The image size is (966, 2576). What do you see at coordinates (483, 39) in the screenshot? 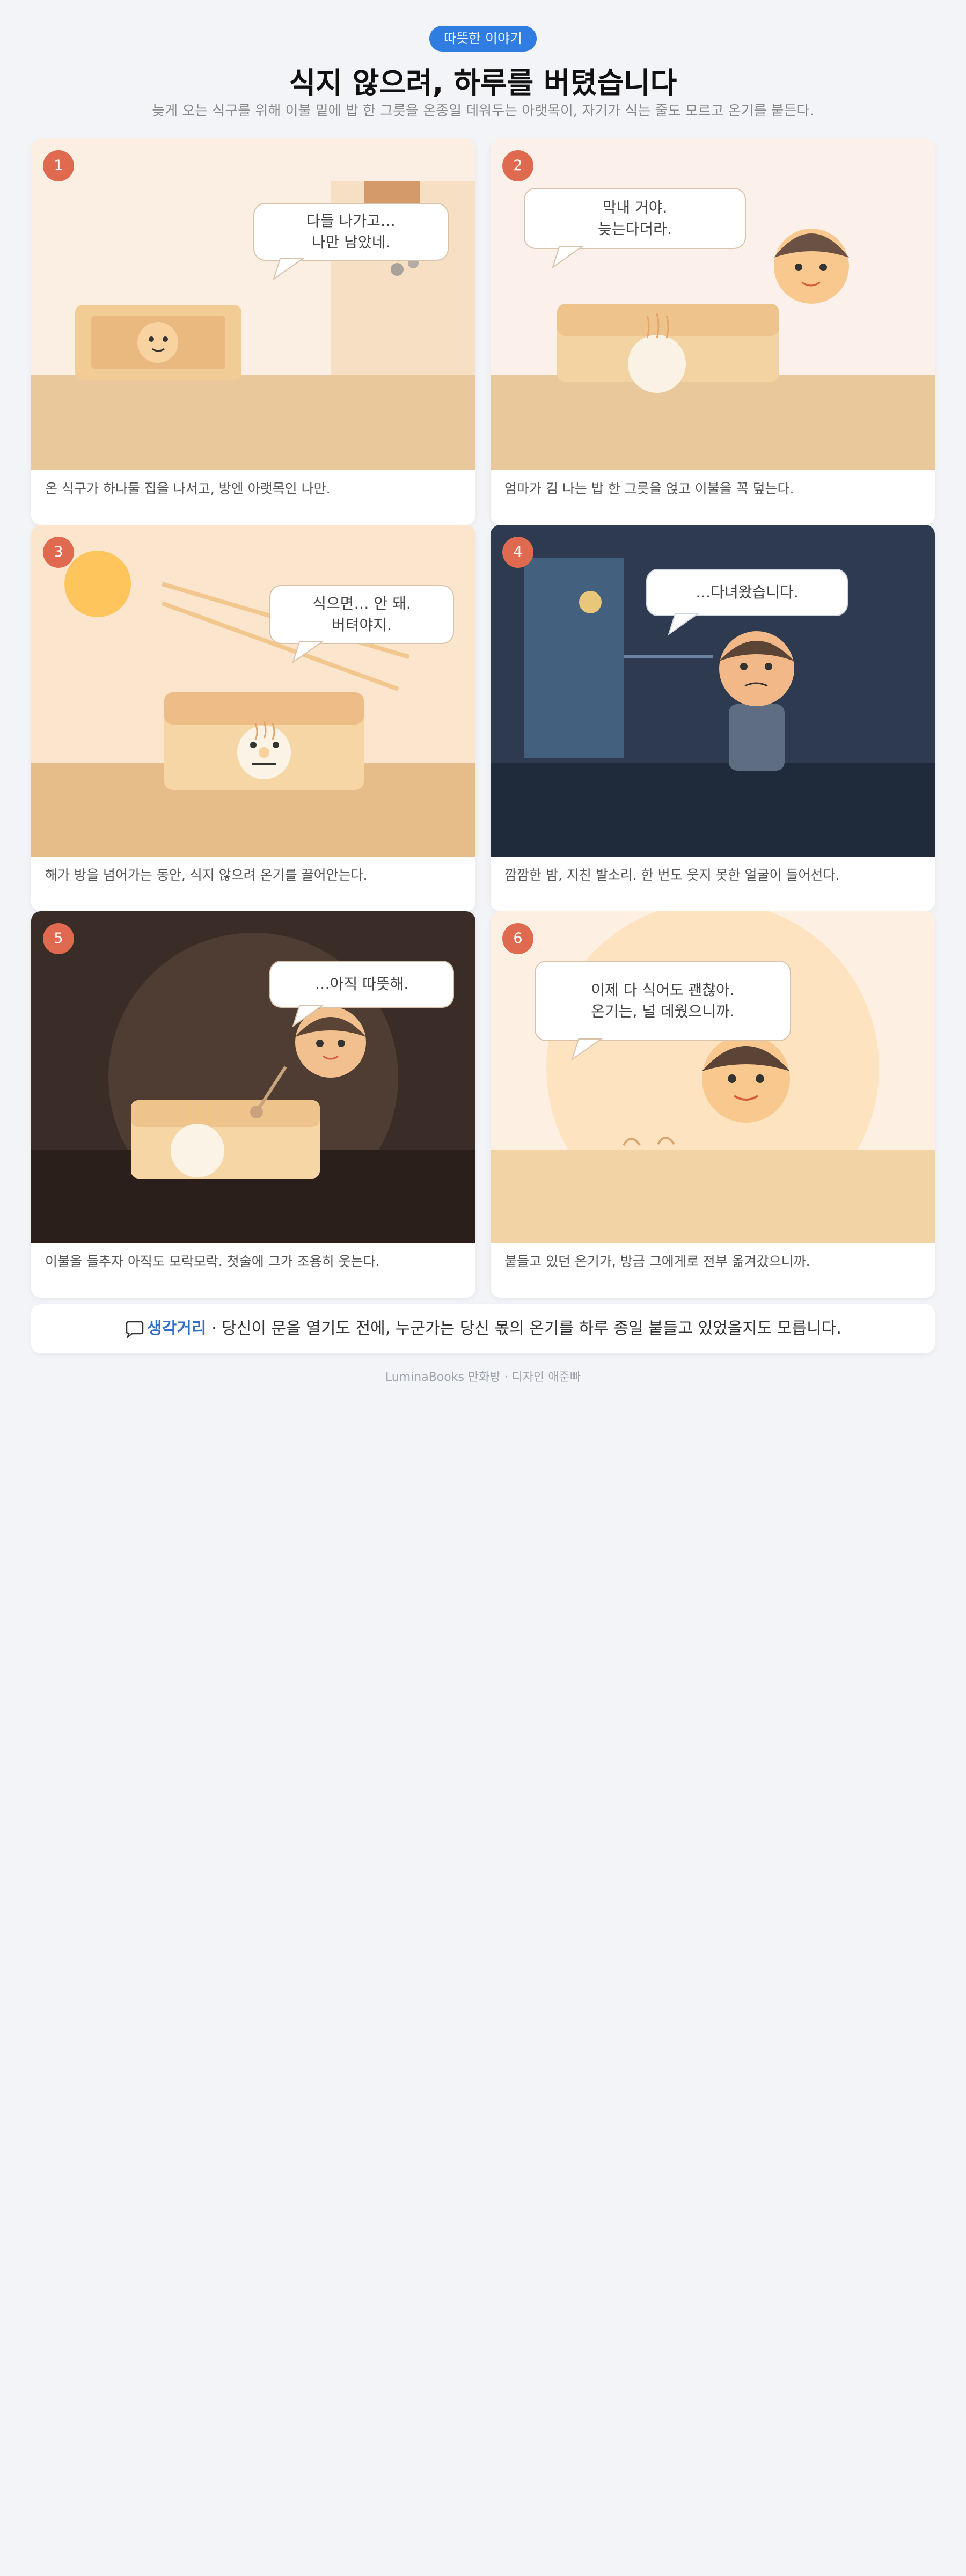
I see `category-badge: 따뜻한 이야기` at bounding box center [483, 39].